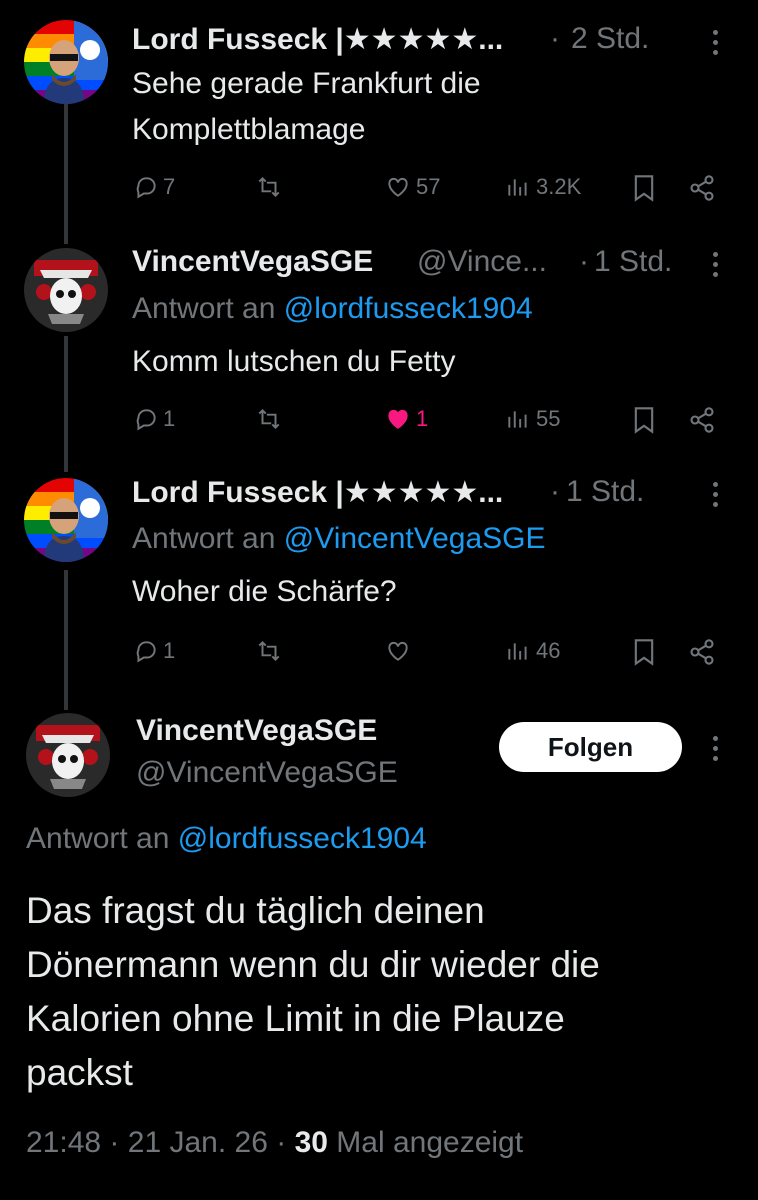 The height and width of the screenshot is (1200, 758). What do you see at coordinates (311, 1142) in the screenshot?
I see `views-count: 30` at bounding box center [311, 1142].